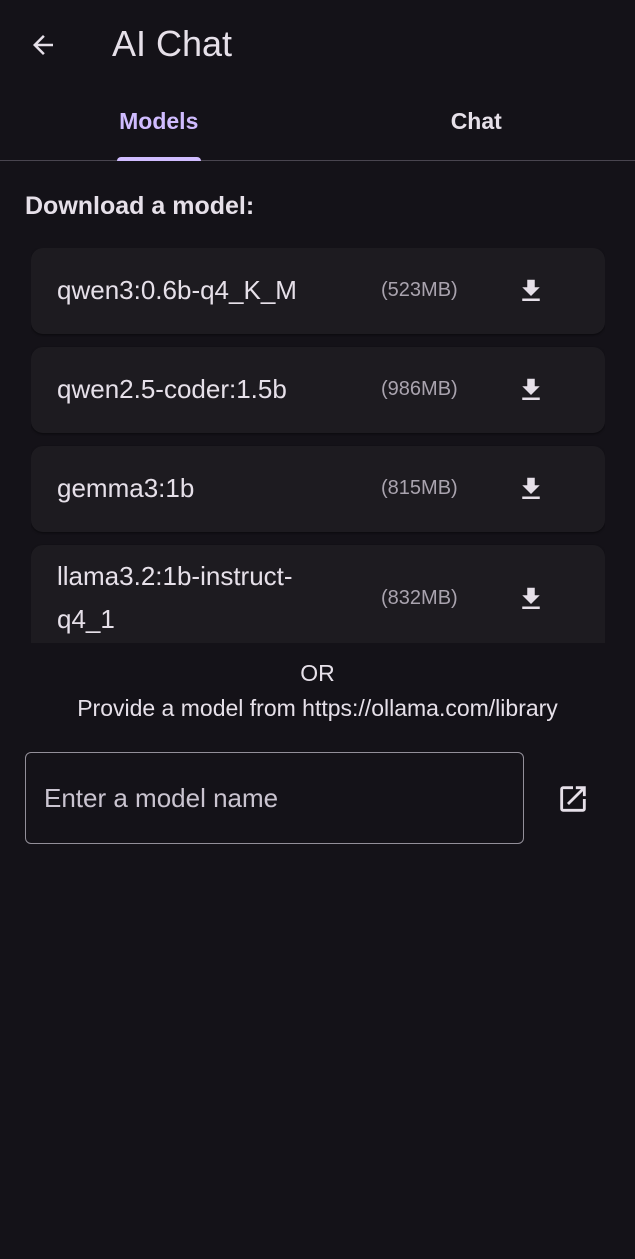  I want to click on page-title: AI Chat, so click(172, 43).